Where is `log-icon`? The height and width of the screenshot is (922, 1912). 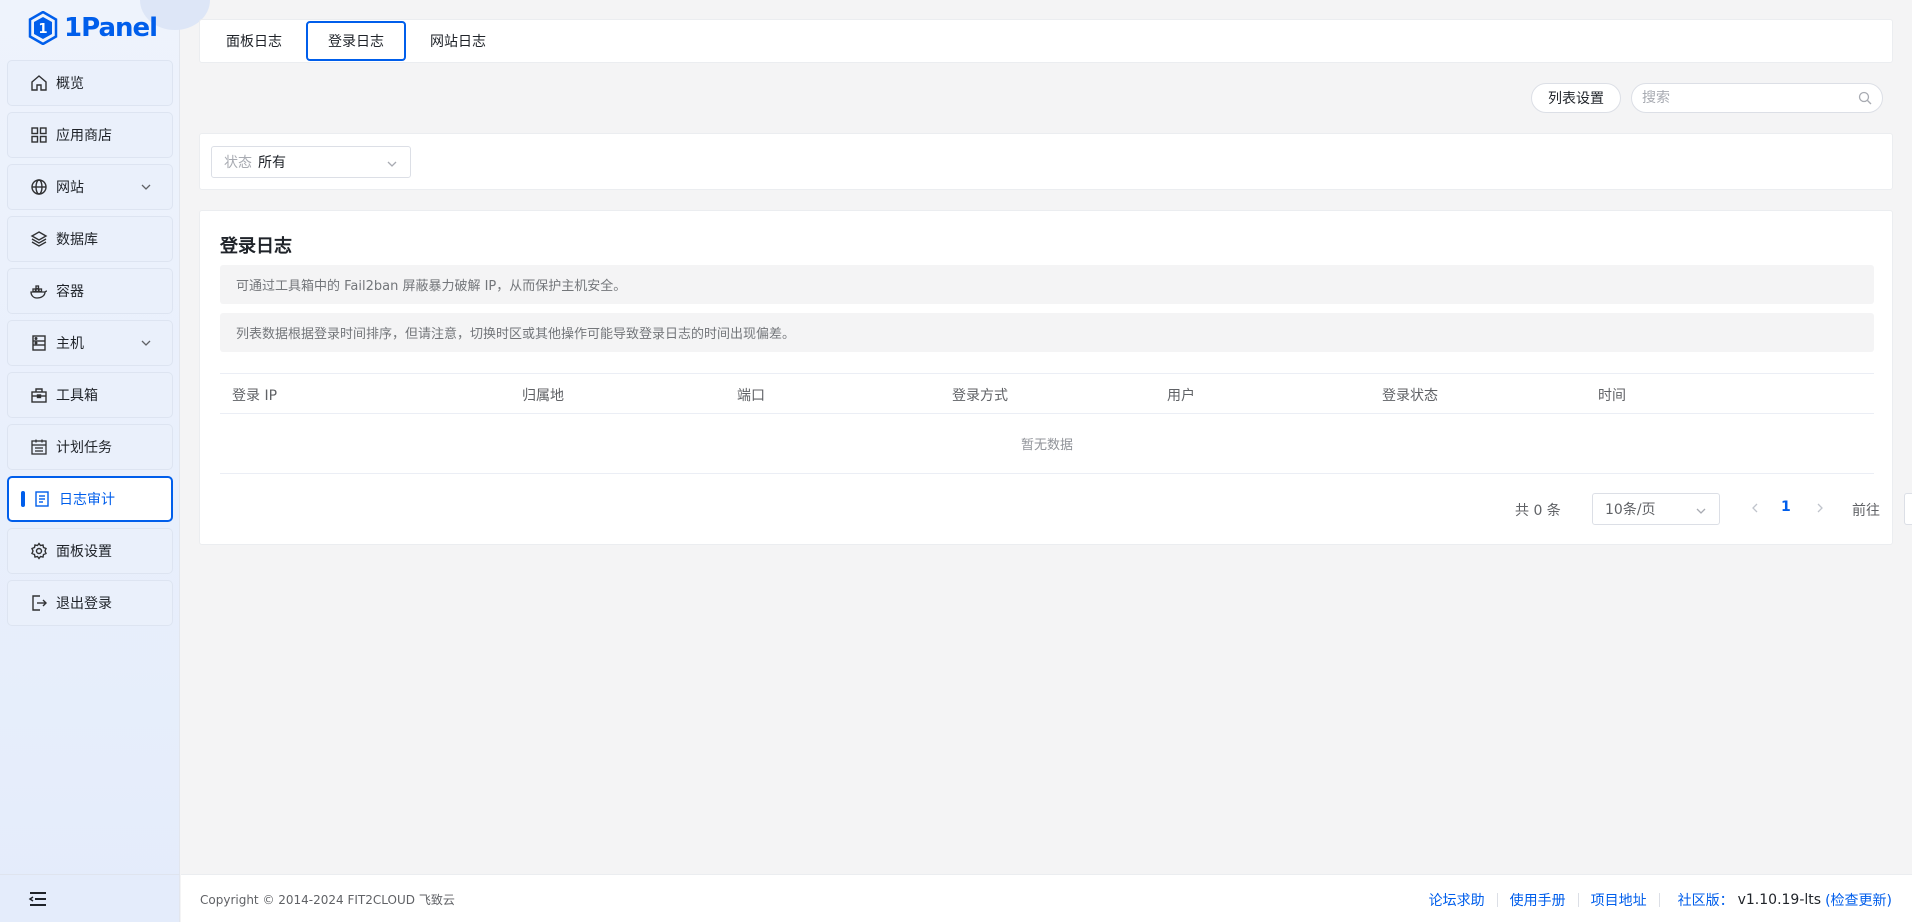 log-icon is located at coordinates (42, 499).